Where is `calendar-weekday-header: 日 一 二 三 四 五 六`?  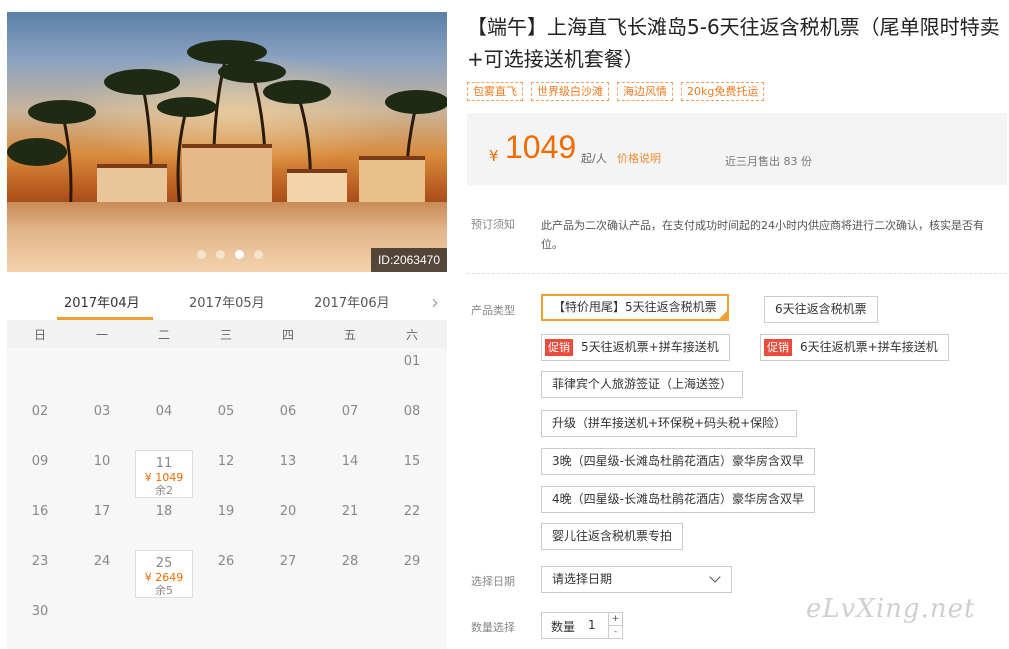 calendar-weekday-header: 日 一 二 三 四 五 六 is located at coordinates (227, 334).